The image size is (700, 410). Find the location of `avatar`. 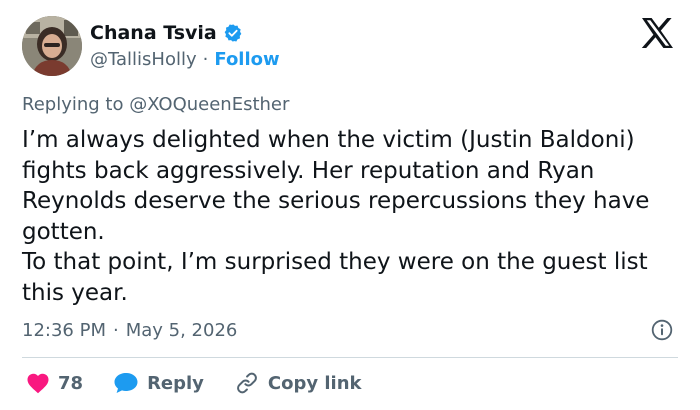

avatar is located at coordinates (52, 46).